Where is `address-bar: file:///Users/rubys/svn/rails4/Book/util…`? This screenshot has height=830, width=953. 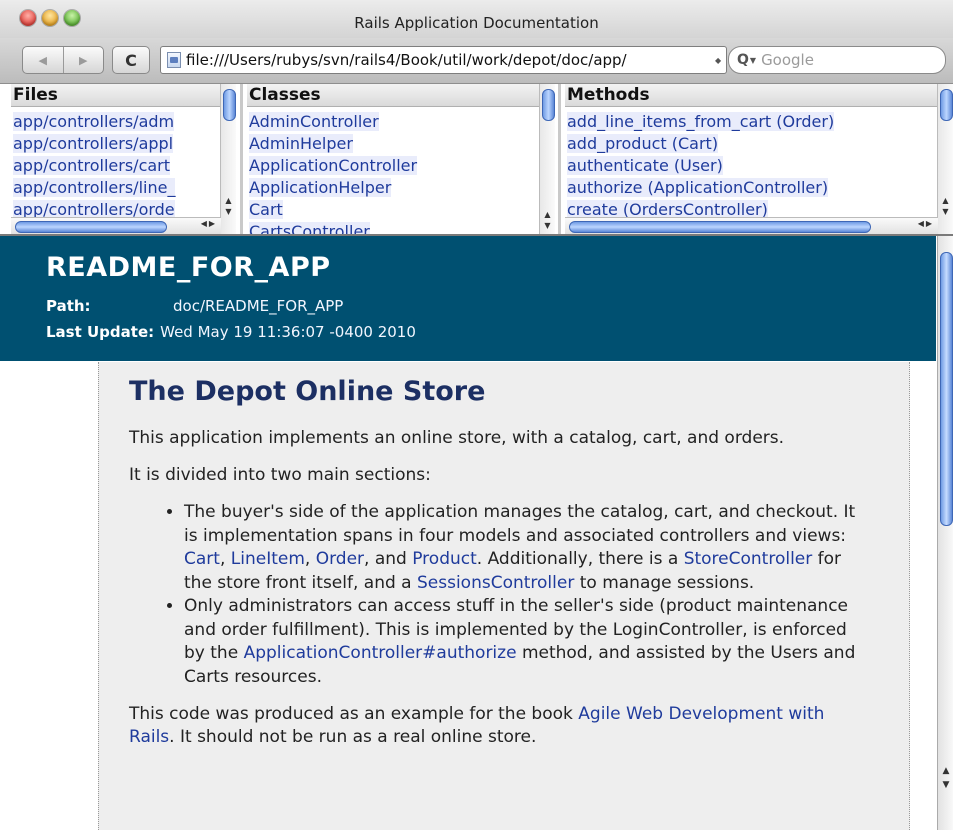 address-bar: file:///Users/rubys/svn/rails4/Book/util… is located at coordinates (443, 60).